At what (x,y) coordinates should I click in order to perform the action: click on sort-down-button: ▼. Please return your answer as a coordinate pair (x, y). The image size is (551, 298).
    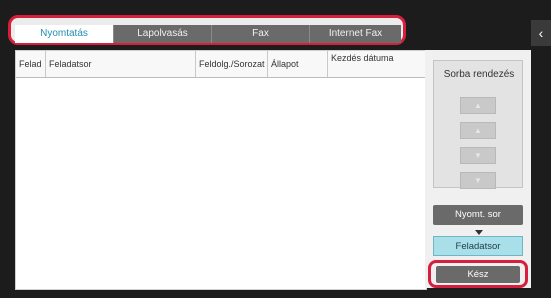
    Looking at the image, I should click on (478, 155).